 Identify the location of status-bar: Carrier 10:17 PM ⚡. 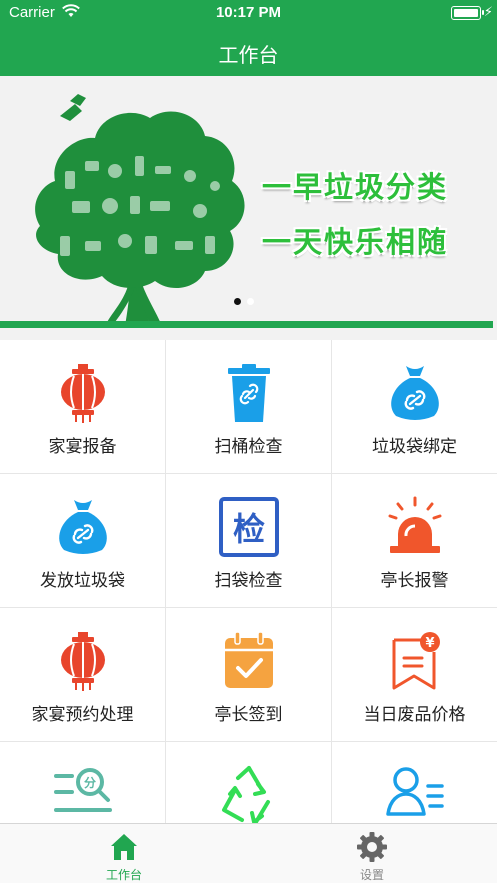
(248, 14).